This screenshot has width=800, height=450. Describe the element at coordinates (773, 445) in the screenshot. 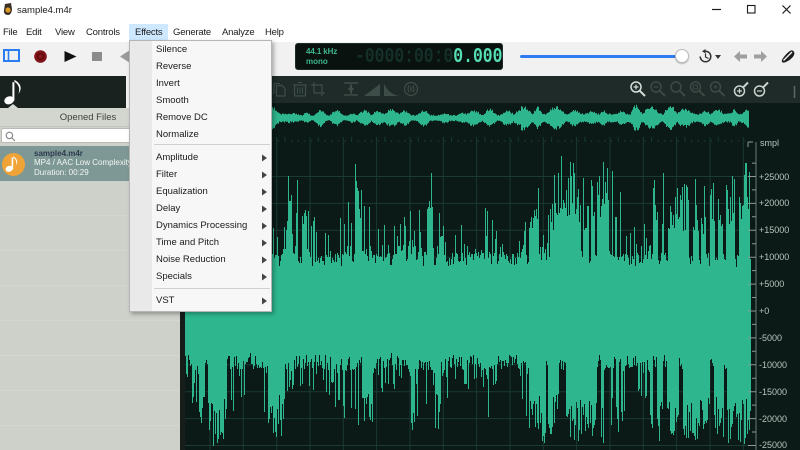

I see `svg-text: -25000` at that location.